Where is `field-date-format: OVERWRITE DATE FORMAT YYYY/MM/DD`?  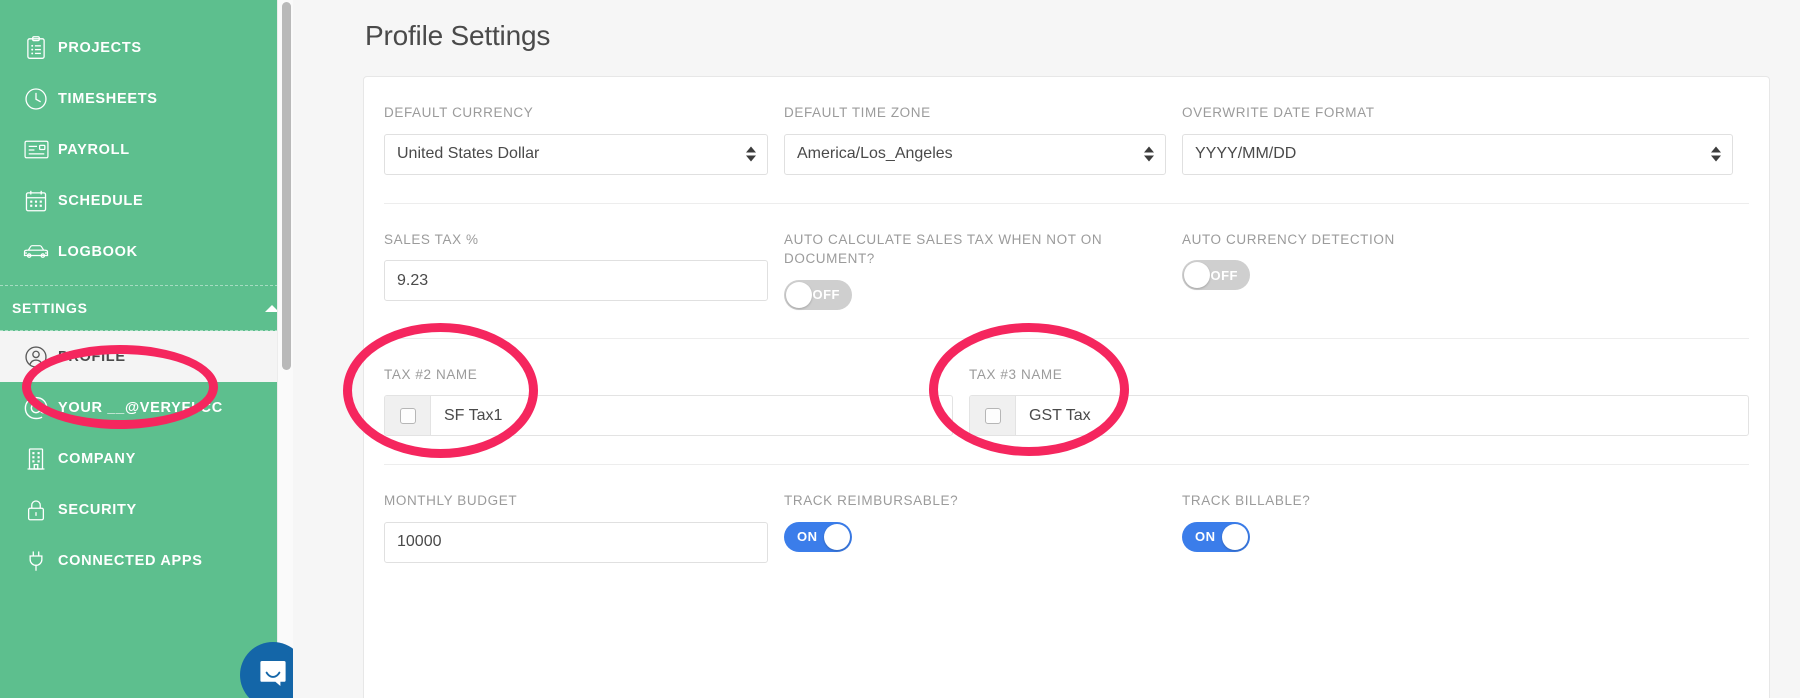 field-date-format: OVERWRITE DATE FORMAT YYYY/MM/DD is located at coordinates (1465, 139).